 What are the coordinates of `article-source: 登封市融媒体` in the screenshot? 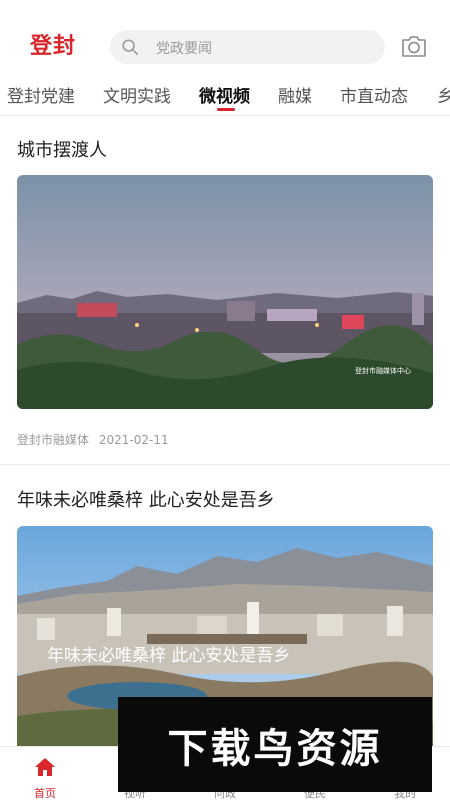 It's located at (53, 440).